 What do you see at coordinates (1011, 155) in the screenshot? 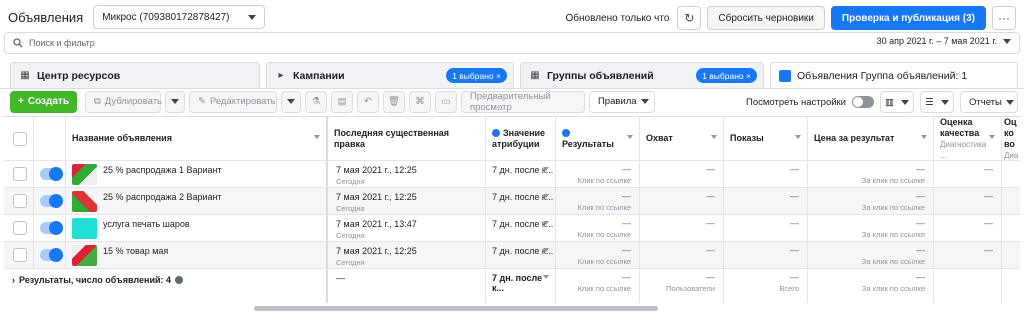
I see `col-extra-sub: Диа` at bounding box center [1011, 155].